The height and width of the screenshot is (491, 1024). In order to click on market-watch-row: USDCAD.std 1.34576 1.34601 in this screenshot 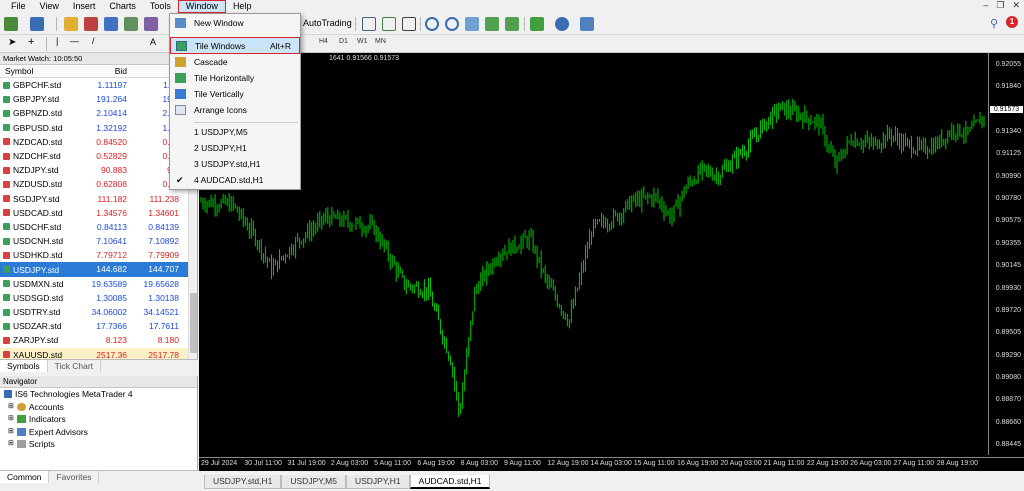, I will do `click(98, 213)`.